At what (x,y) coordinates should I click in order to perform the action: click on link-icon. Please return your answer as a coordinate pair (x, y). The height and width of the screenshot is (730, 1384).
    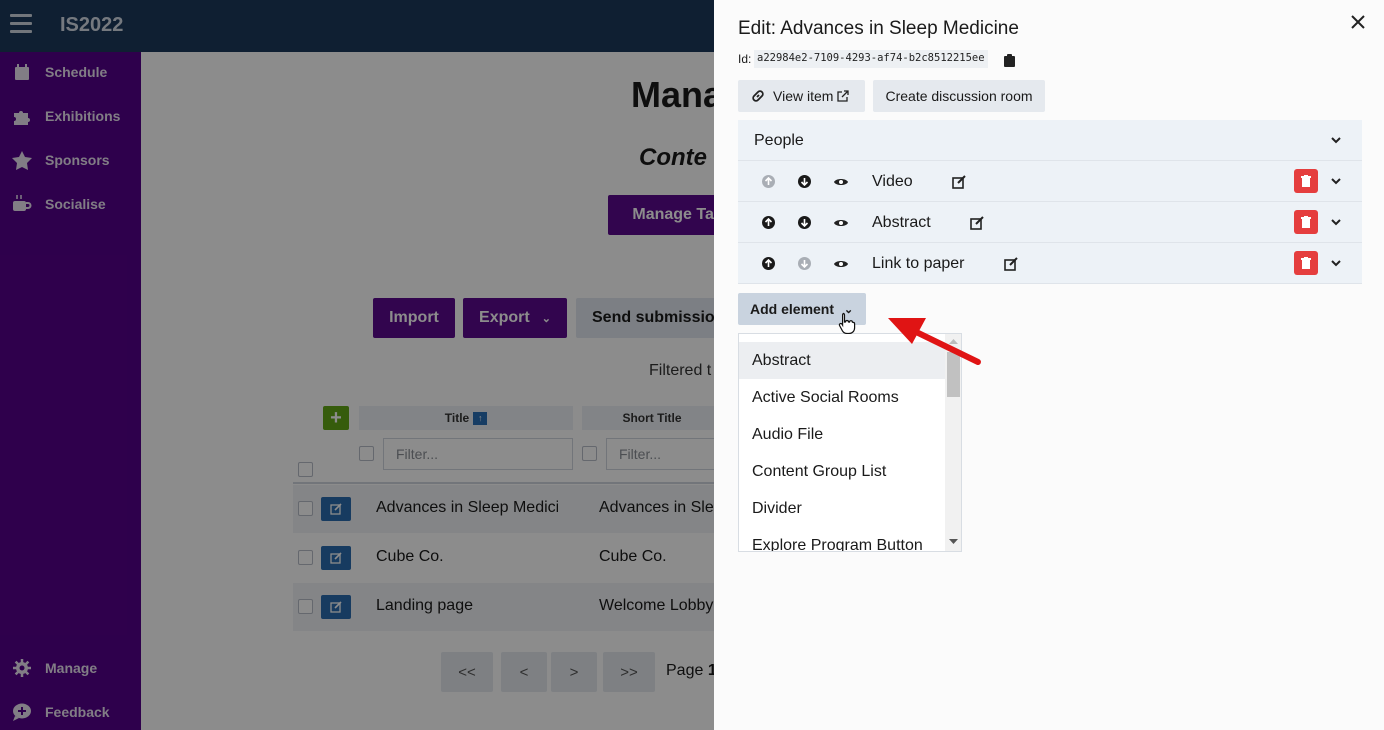
    Looking at the image, I should click on (758, 96).